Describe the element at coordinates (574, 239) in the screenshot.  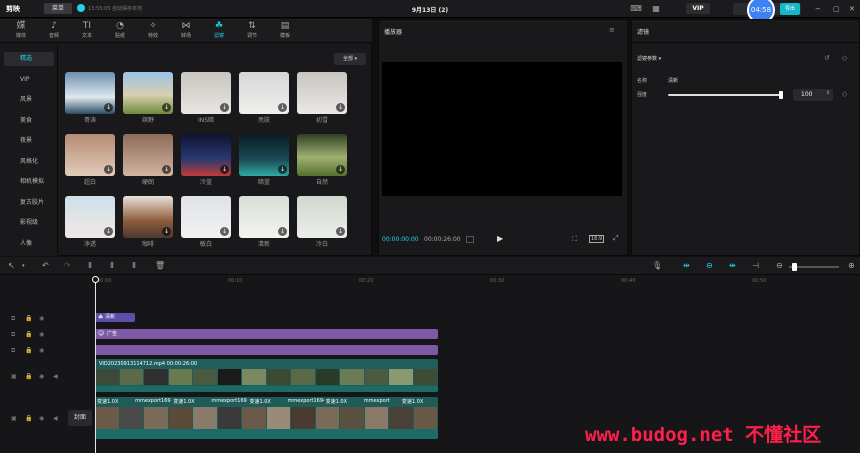
I see `fullscreen-crop-icon: ⛶` at that location.